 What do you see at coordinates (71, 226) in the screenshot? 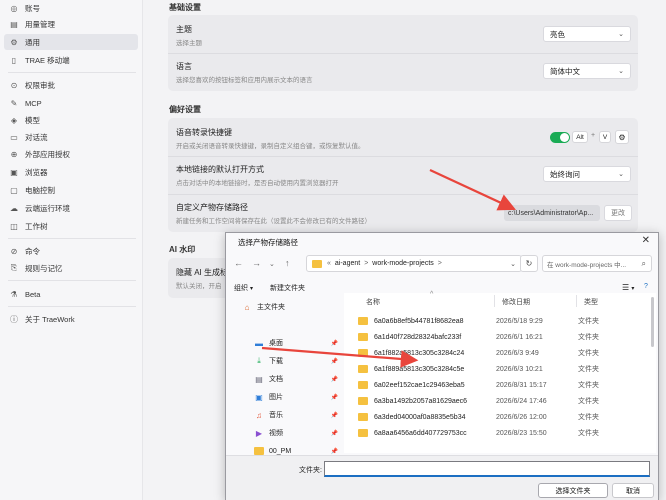
I see `sidebar-item-worktree: ◫ 工作树` at bounding box center [71, 226].